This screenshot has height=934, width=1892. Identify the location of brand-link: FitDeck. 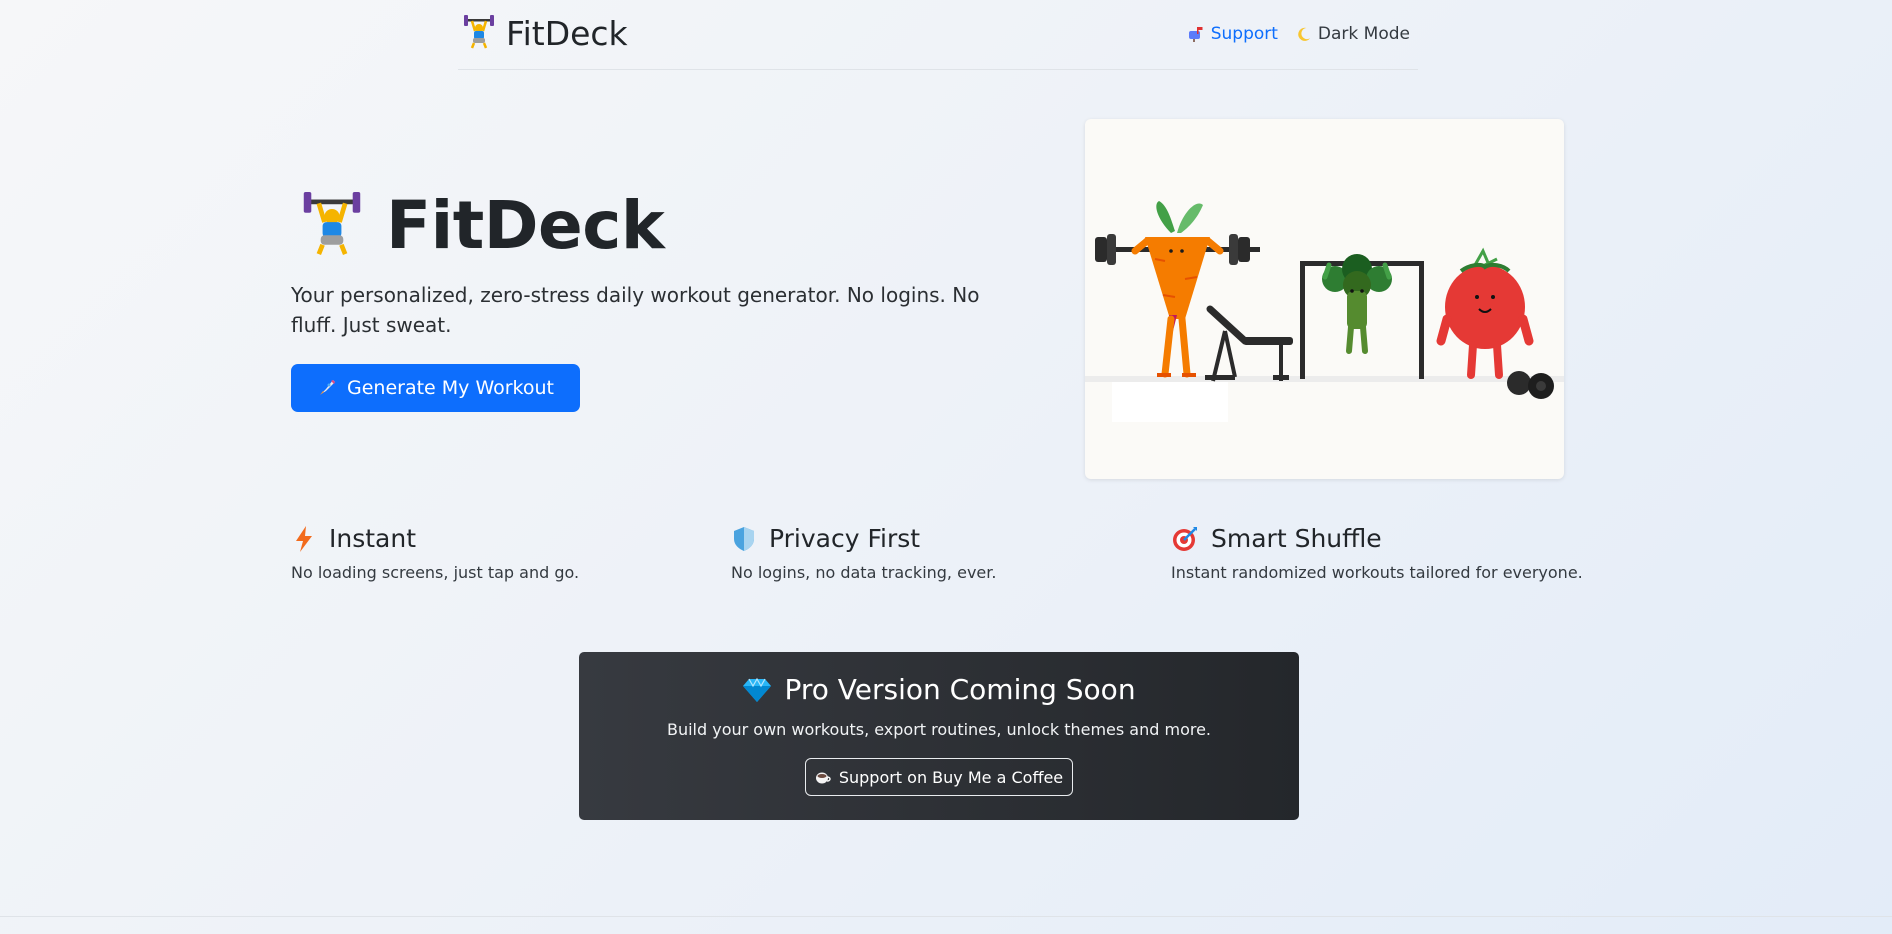
(546, 34).